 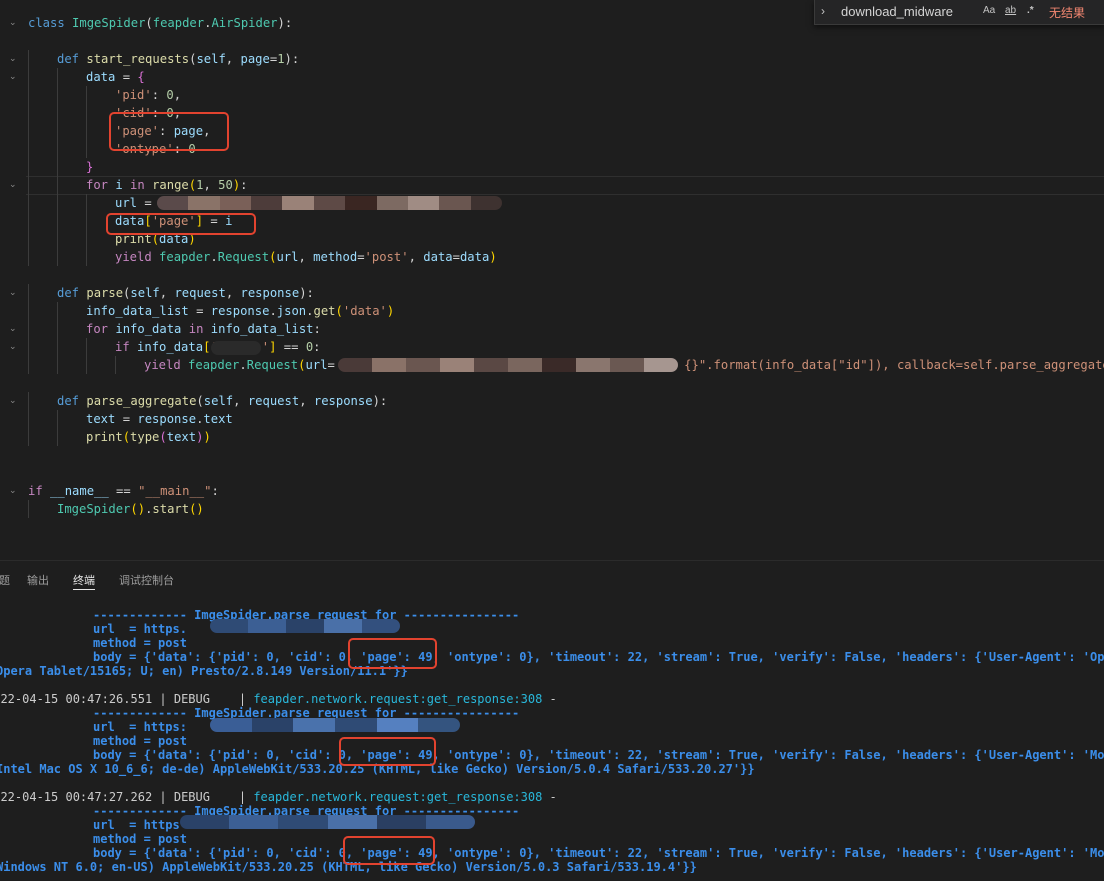 I want to click on tab-debug-console: 调试控制台, so click(x=146, y=580).